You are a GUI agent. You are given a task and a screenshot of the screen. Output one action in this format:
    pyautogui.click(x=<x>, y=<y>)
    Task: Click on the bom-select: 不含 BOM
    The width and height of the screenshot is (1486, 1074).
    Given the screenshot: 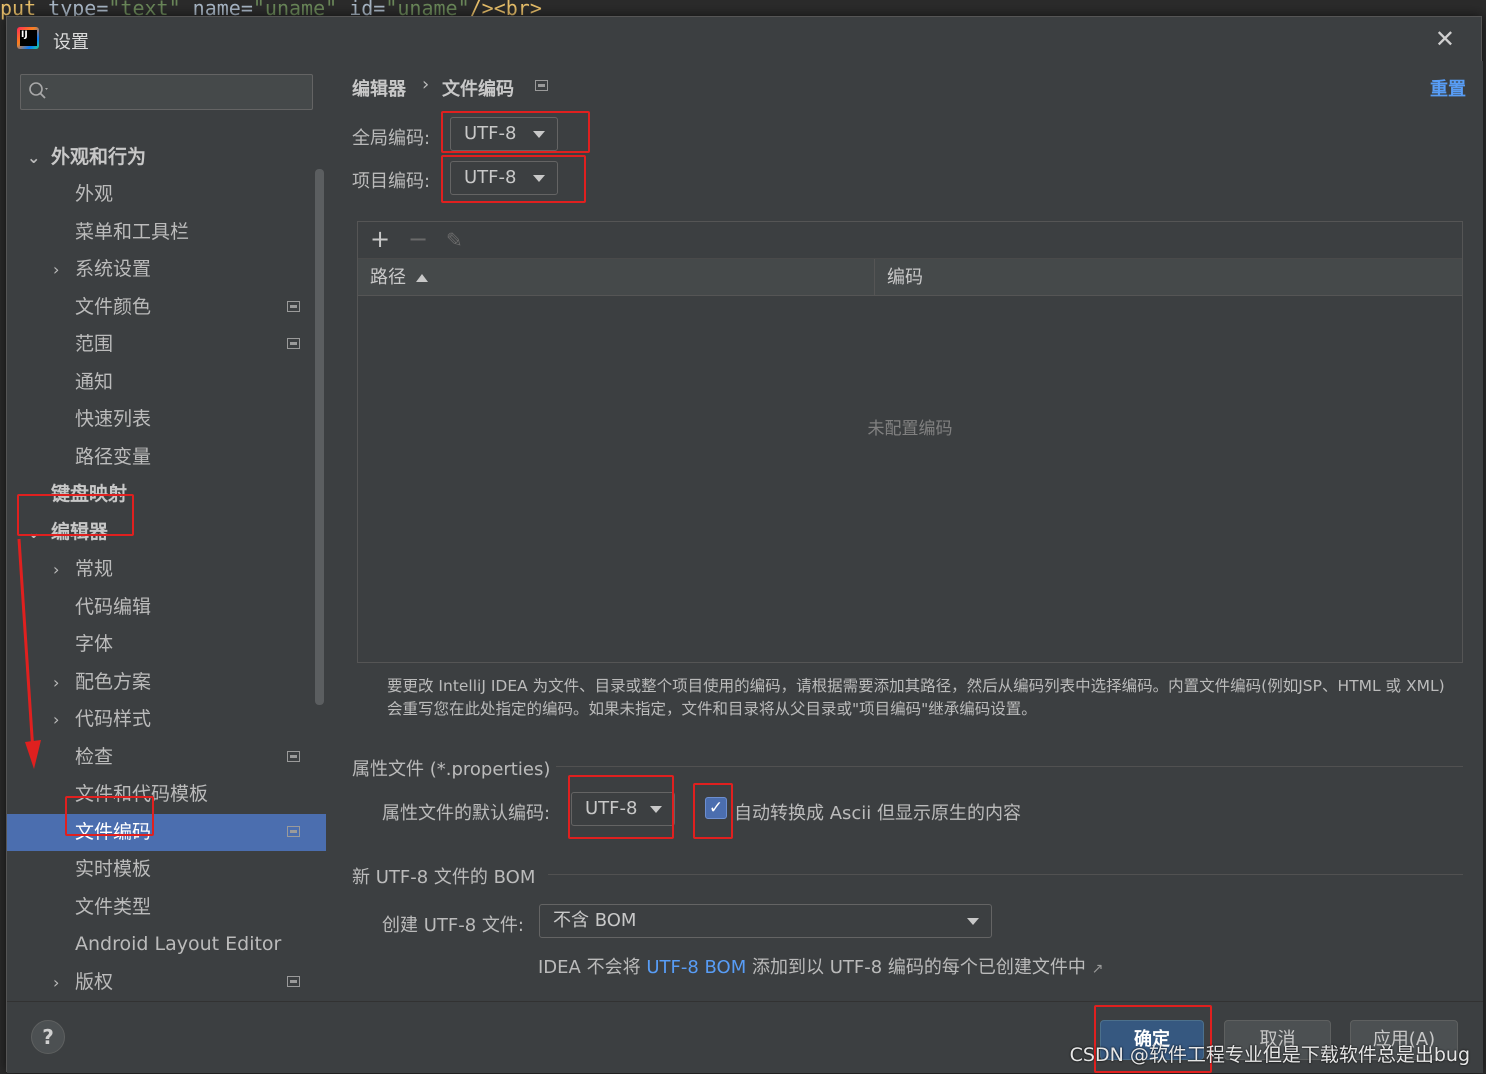 What is the action you would take?
    pyautogui.click(x=765, y=921)
    